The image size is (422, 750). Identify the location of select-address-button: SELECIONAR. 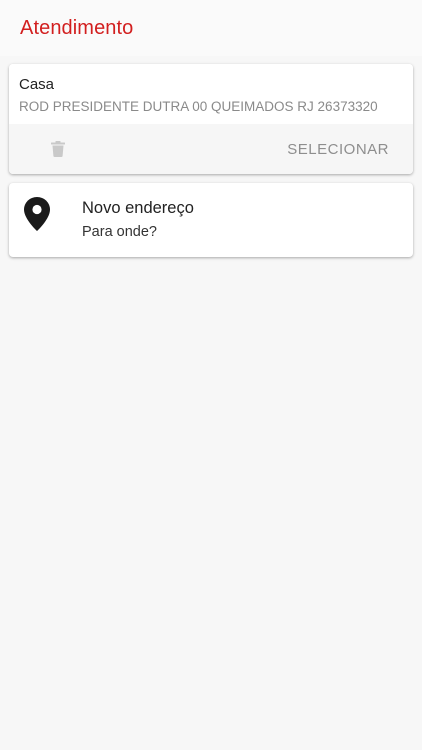
(338, 149).